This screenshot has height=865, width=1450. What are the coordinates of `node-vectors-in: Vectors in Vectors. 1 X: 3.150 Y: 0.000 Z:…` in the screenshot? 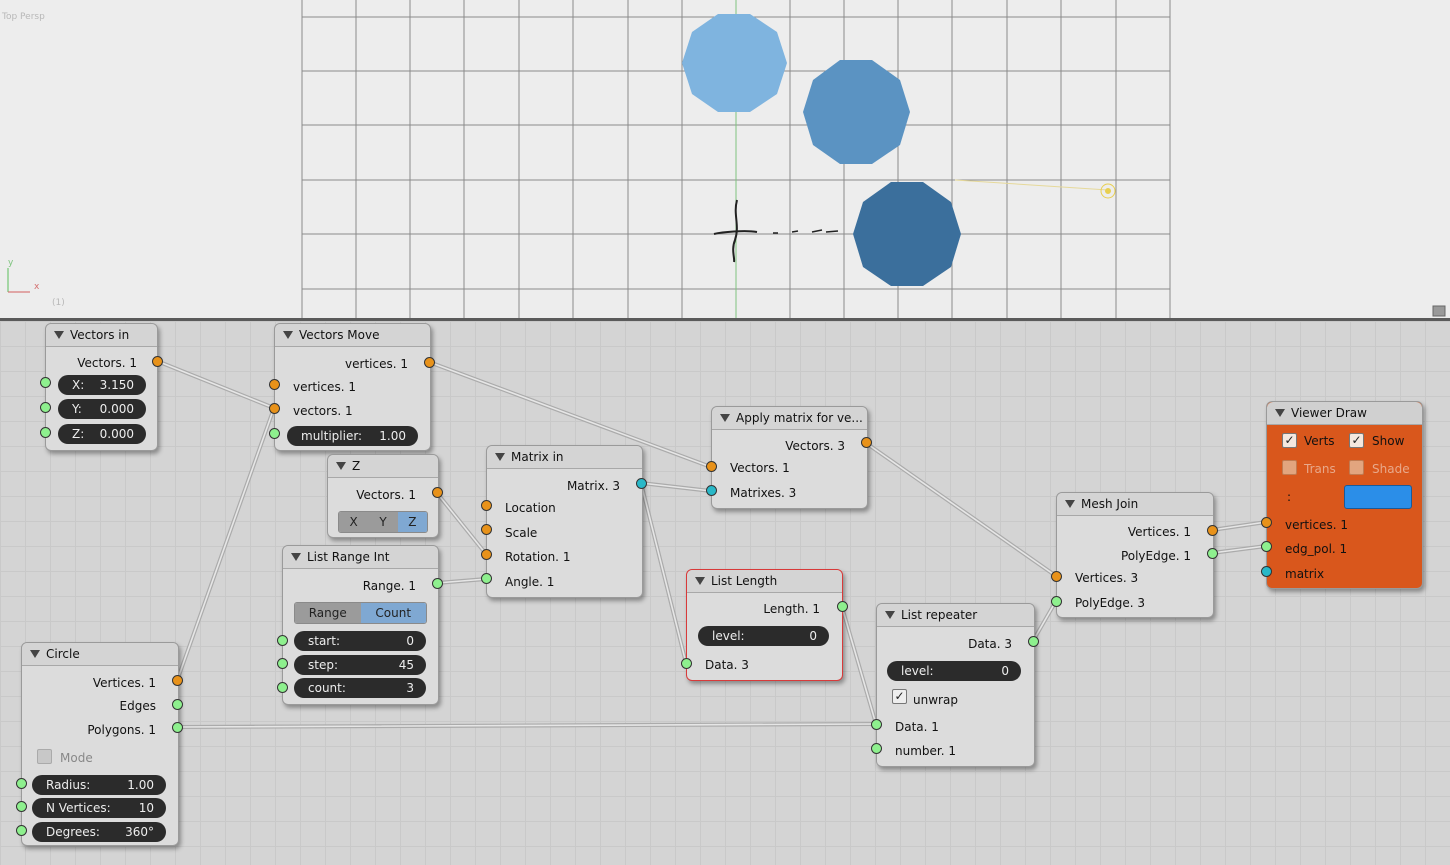 It's located at (101, 387).